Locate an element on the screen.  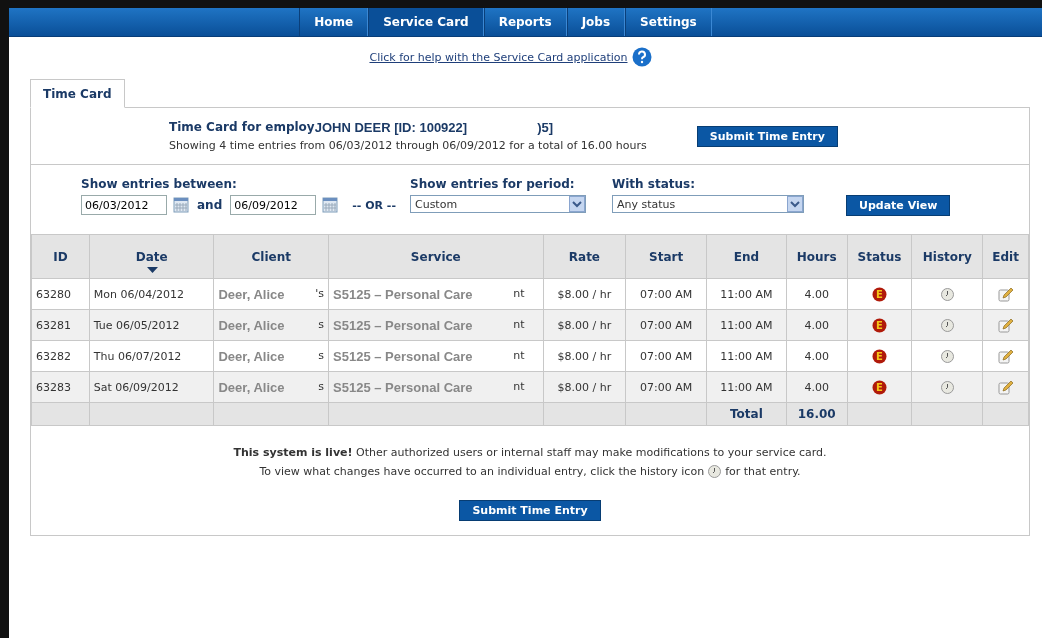
period-select: Custom is located at coordinates (498, 204).